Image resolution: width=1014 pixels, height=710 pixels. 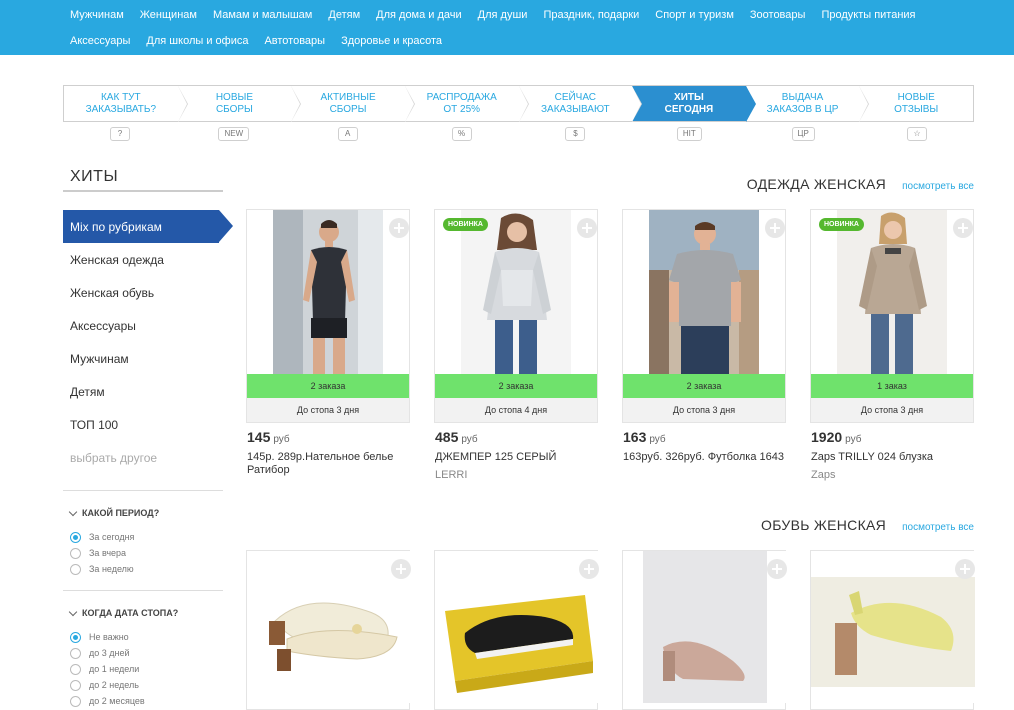 I want to click on product-name: 145р. 289р.Нательное белье Ратибор, so click(x=329, y=464).